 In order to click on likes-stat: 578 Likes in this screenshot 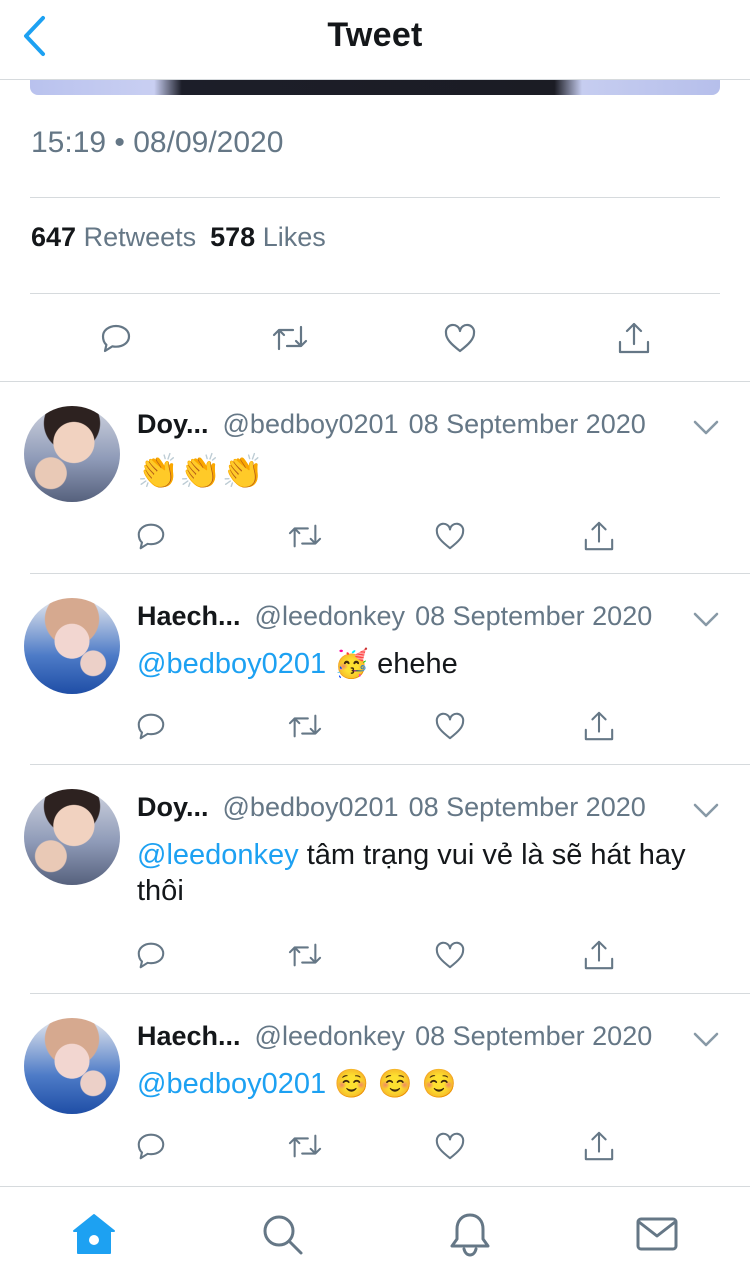, I will do `click(268, 237)`.